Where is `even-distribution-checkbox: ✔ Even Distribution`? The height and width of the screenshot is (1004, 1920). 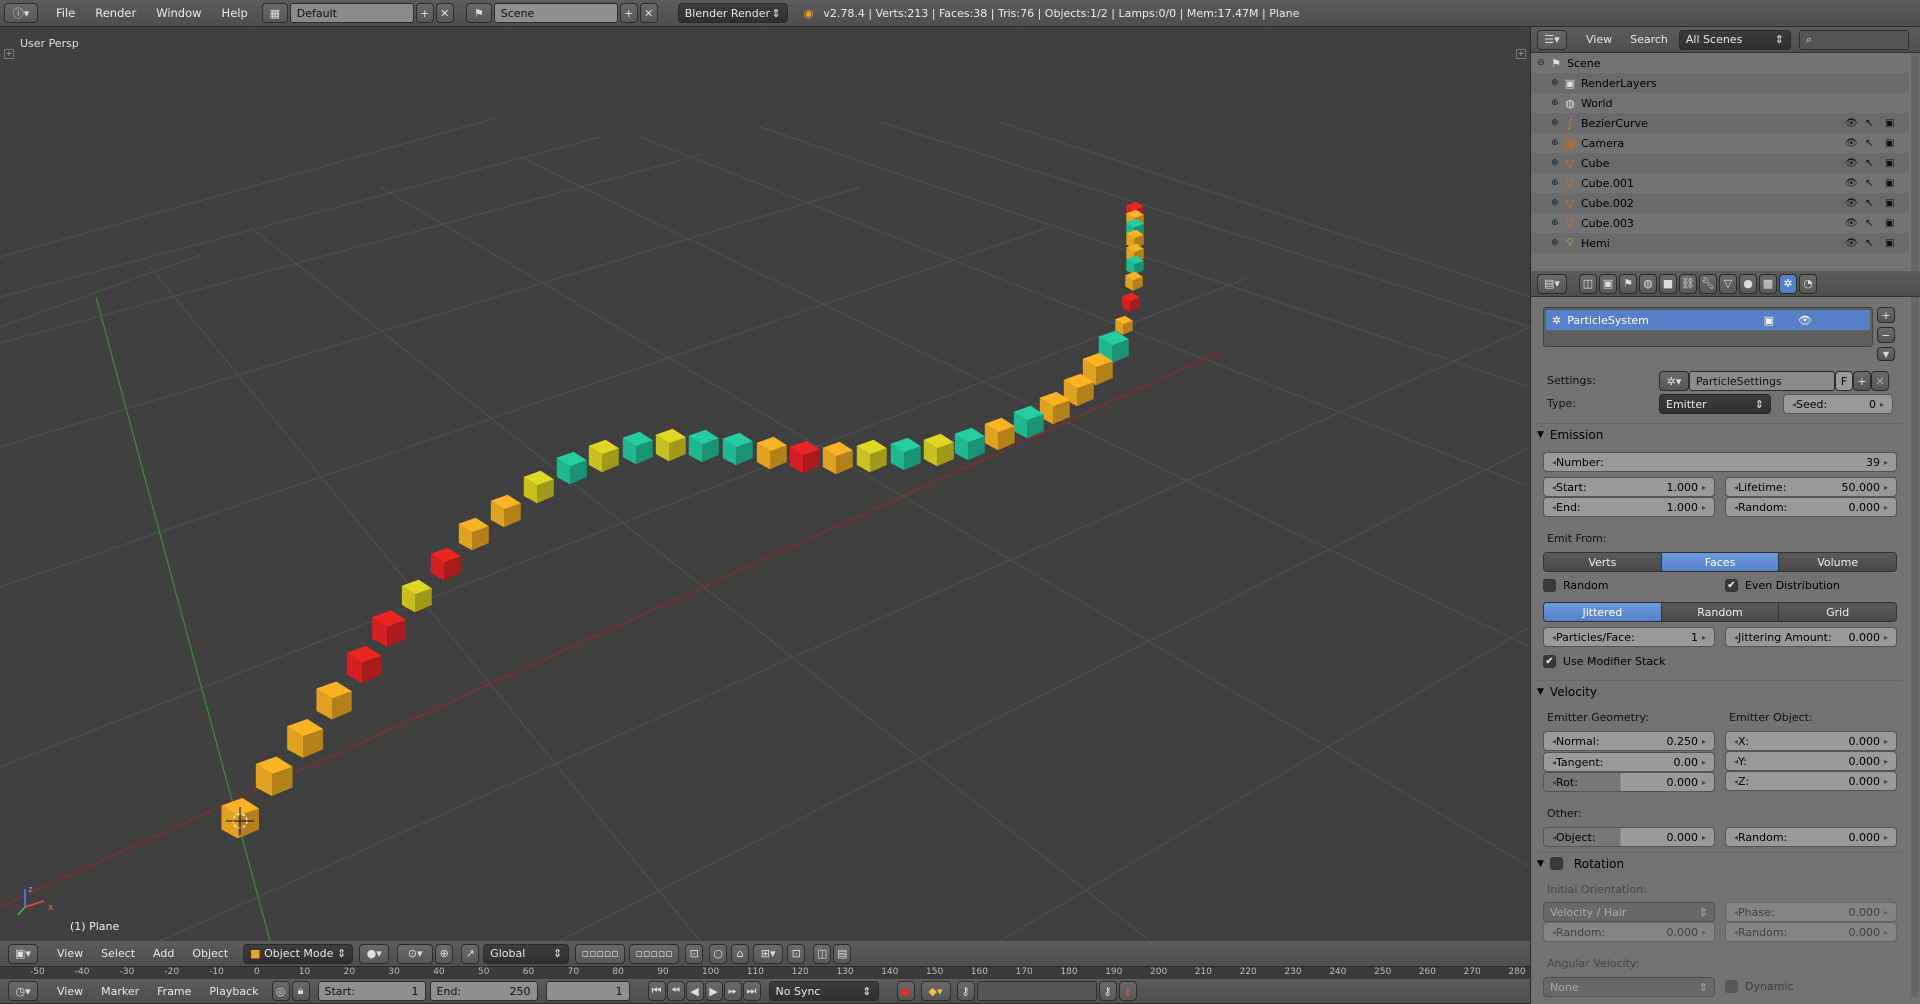
even-distribution-checkbox: ✔ Even Distribution is located at coordinates (1782, 585).